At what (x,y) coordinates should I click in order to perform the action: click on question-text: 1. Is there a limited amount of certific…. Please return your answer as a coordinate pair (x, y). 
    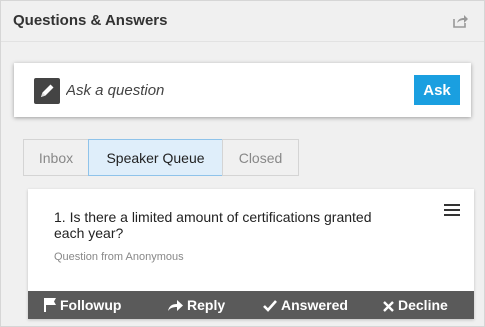
    Looking at the image, I should click on (213, 225).